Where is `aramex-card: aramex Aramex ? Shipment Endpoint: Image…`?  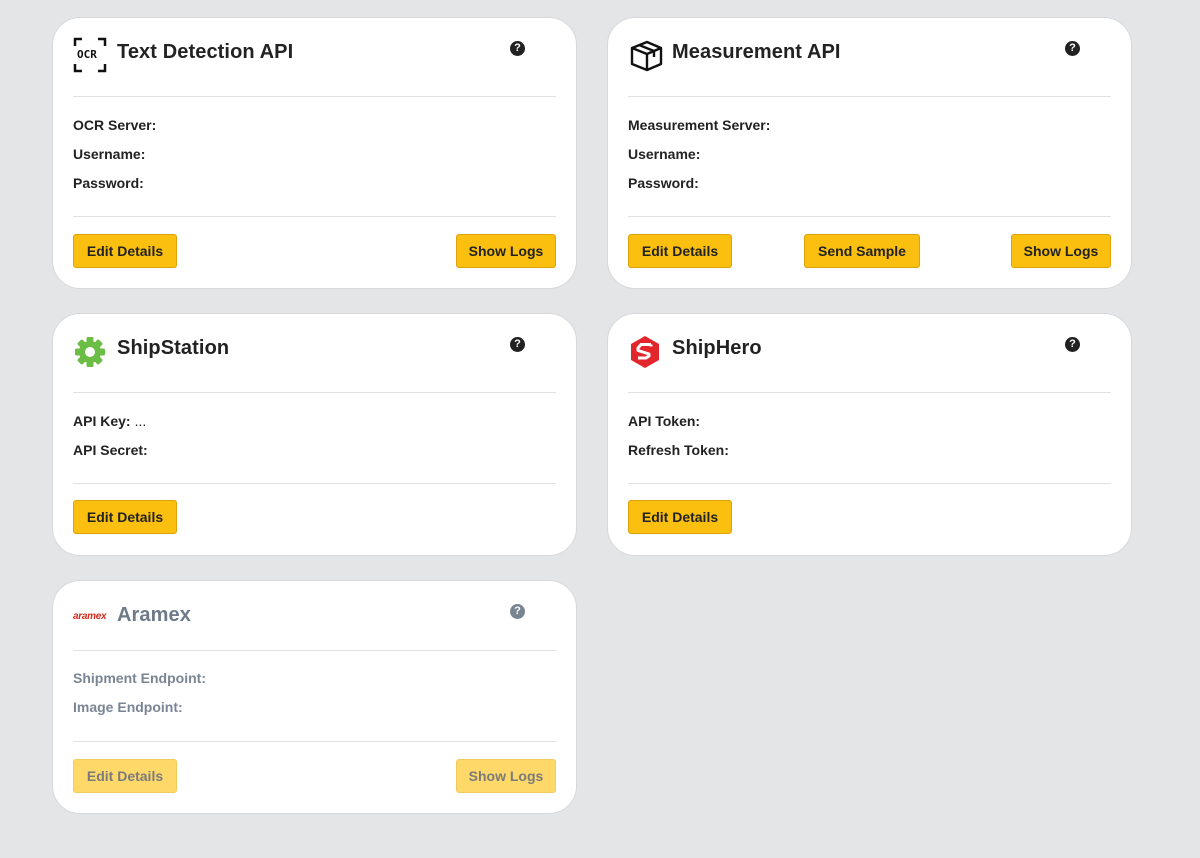 aramex-card: aramex Aramex ? Shipment Endpoint: Image… is located at coordinates (314, 697).